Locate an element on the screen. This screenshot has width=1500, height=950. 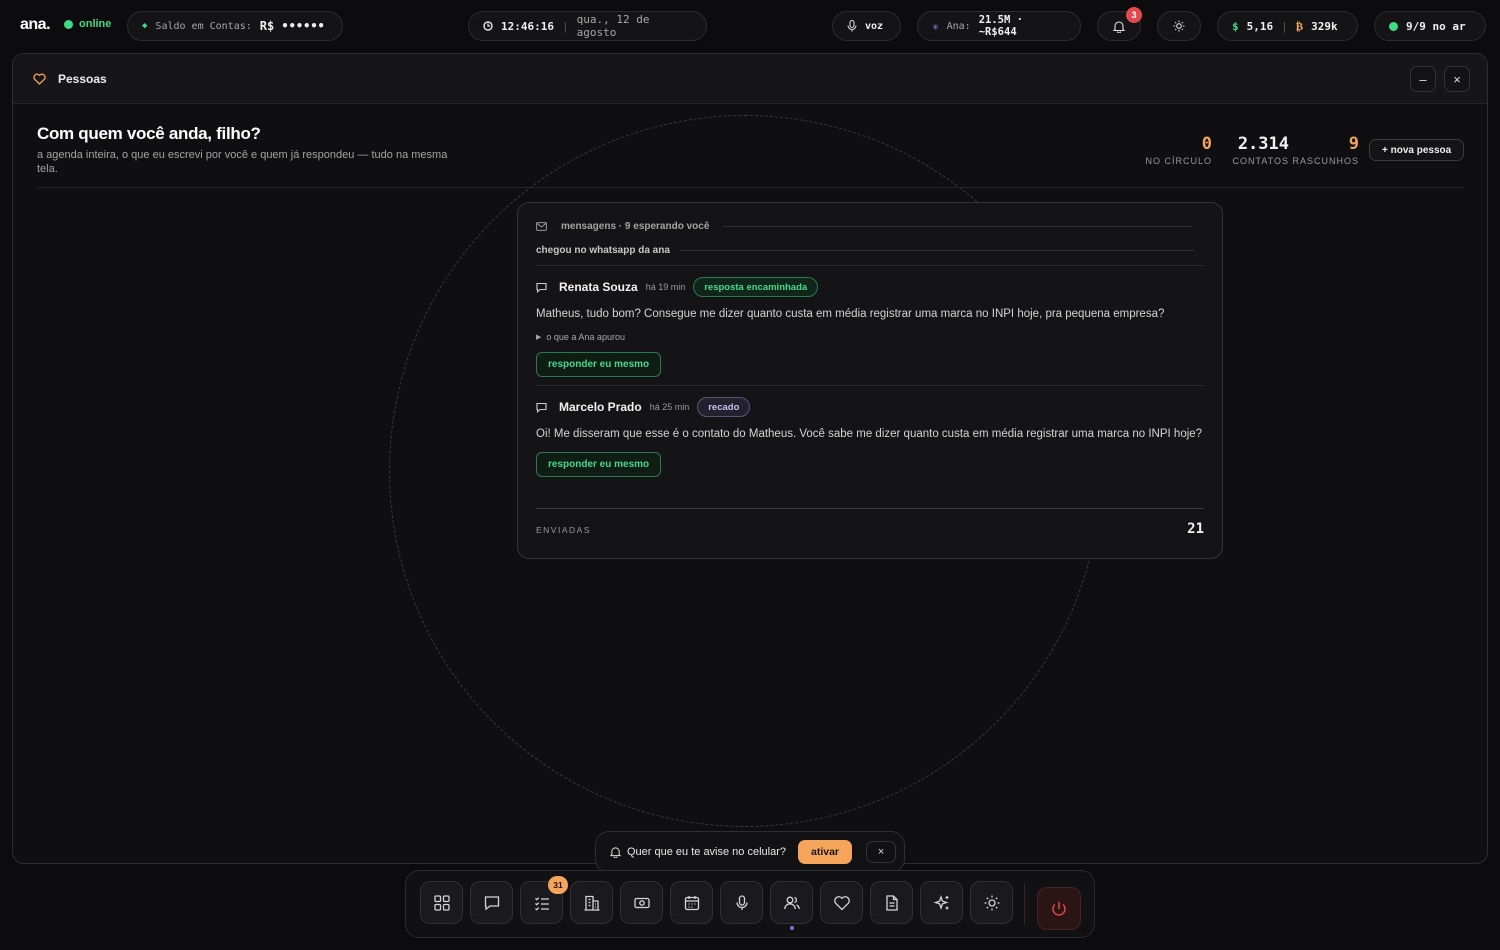
dock-money is located at coordinates (641, 902).